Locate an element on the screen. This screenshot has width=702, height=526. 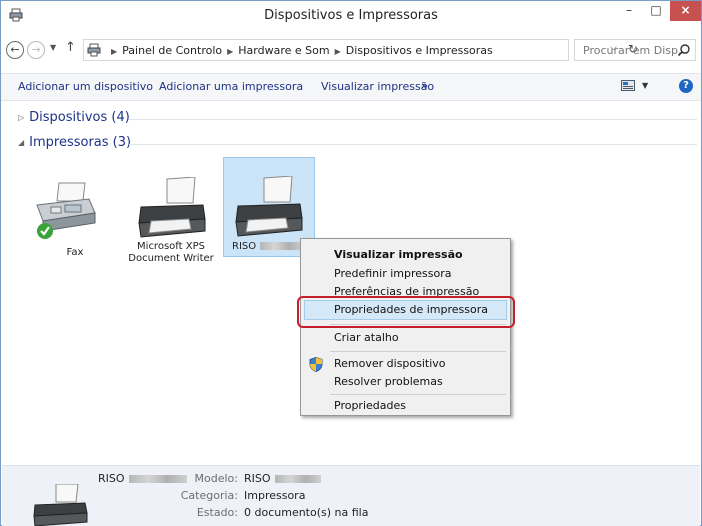
window-title: Dispositivos e Impressoras is located at coordinates (351, 15).